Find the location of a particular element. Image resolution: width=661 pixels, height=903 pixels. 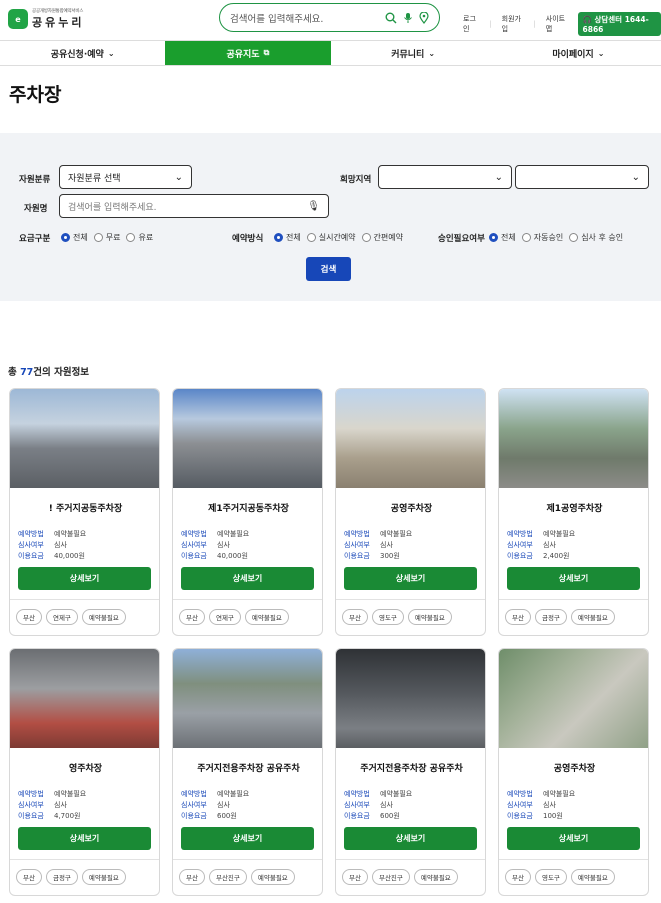

fee-radio-free: 무료 is located at coordinates (106, 237).